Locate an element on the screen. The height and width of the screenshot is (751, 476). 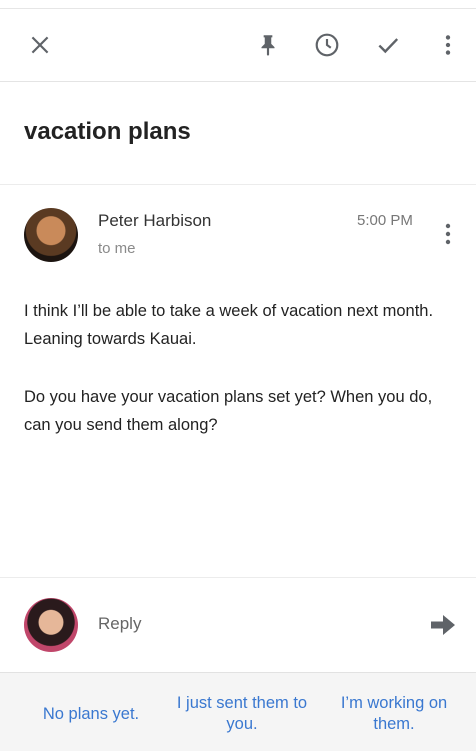
recipient-label: to me is located at coordinates (117, 248).